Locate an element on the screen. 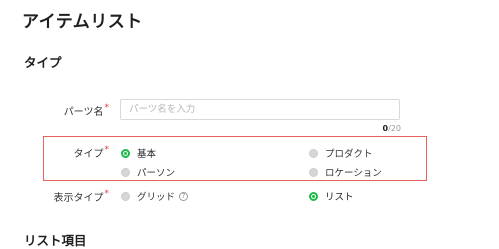 Image resolution: width=499 pixels, height=249 pixels. type-label: タイプ* is located at coordinates (92, 152).